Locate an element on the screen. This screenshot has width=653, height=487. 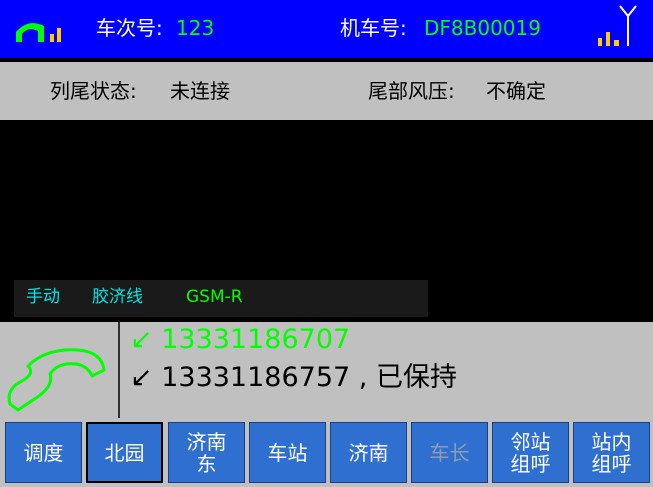
jinan-east-button: 济南 东 is located at coordinates (206, 452).